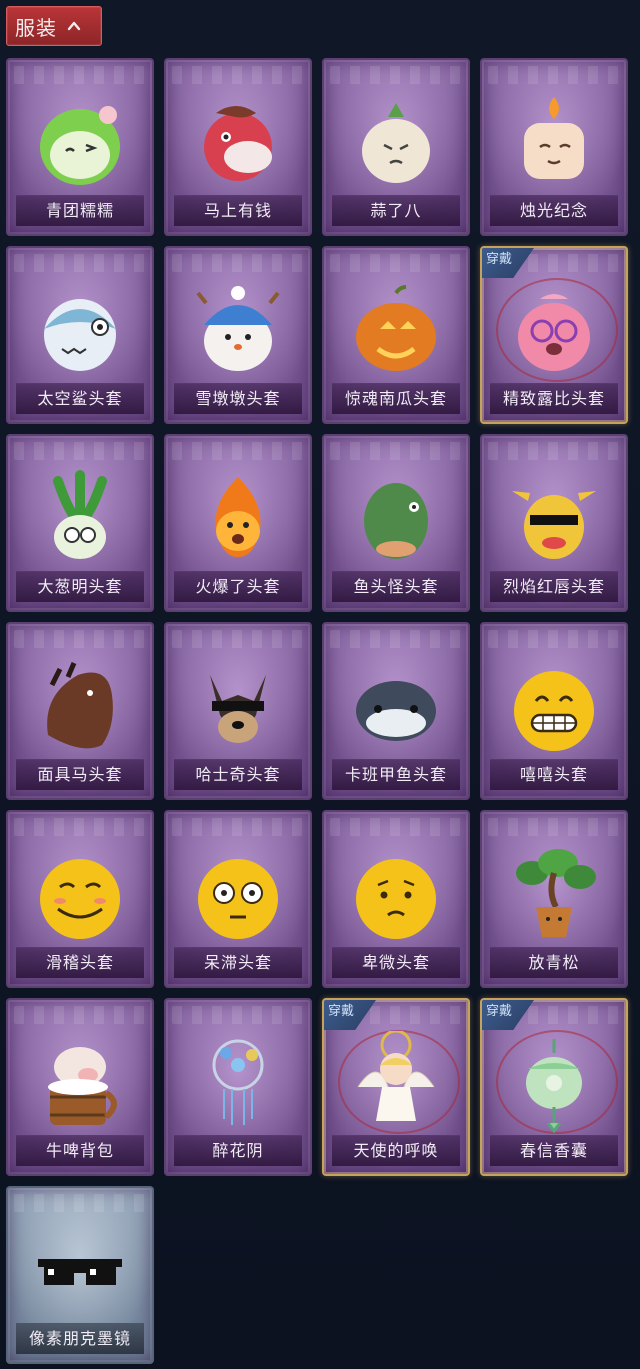  What do you see at coordinates (396, 519) in the screenshot?
I see `fish-head-icon` at bounding box center [396, 519].